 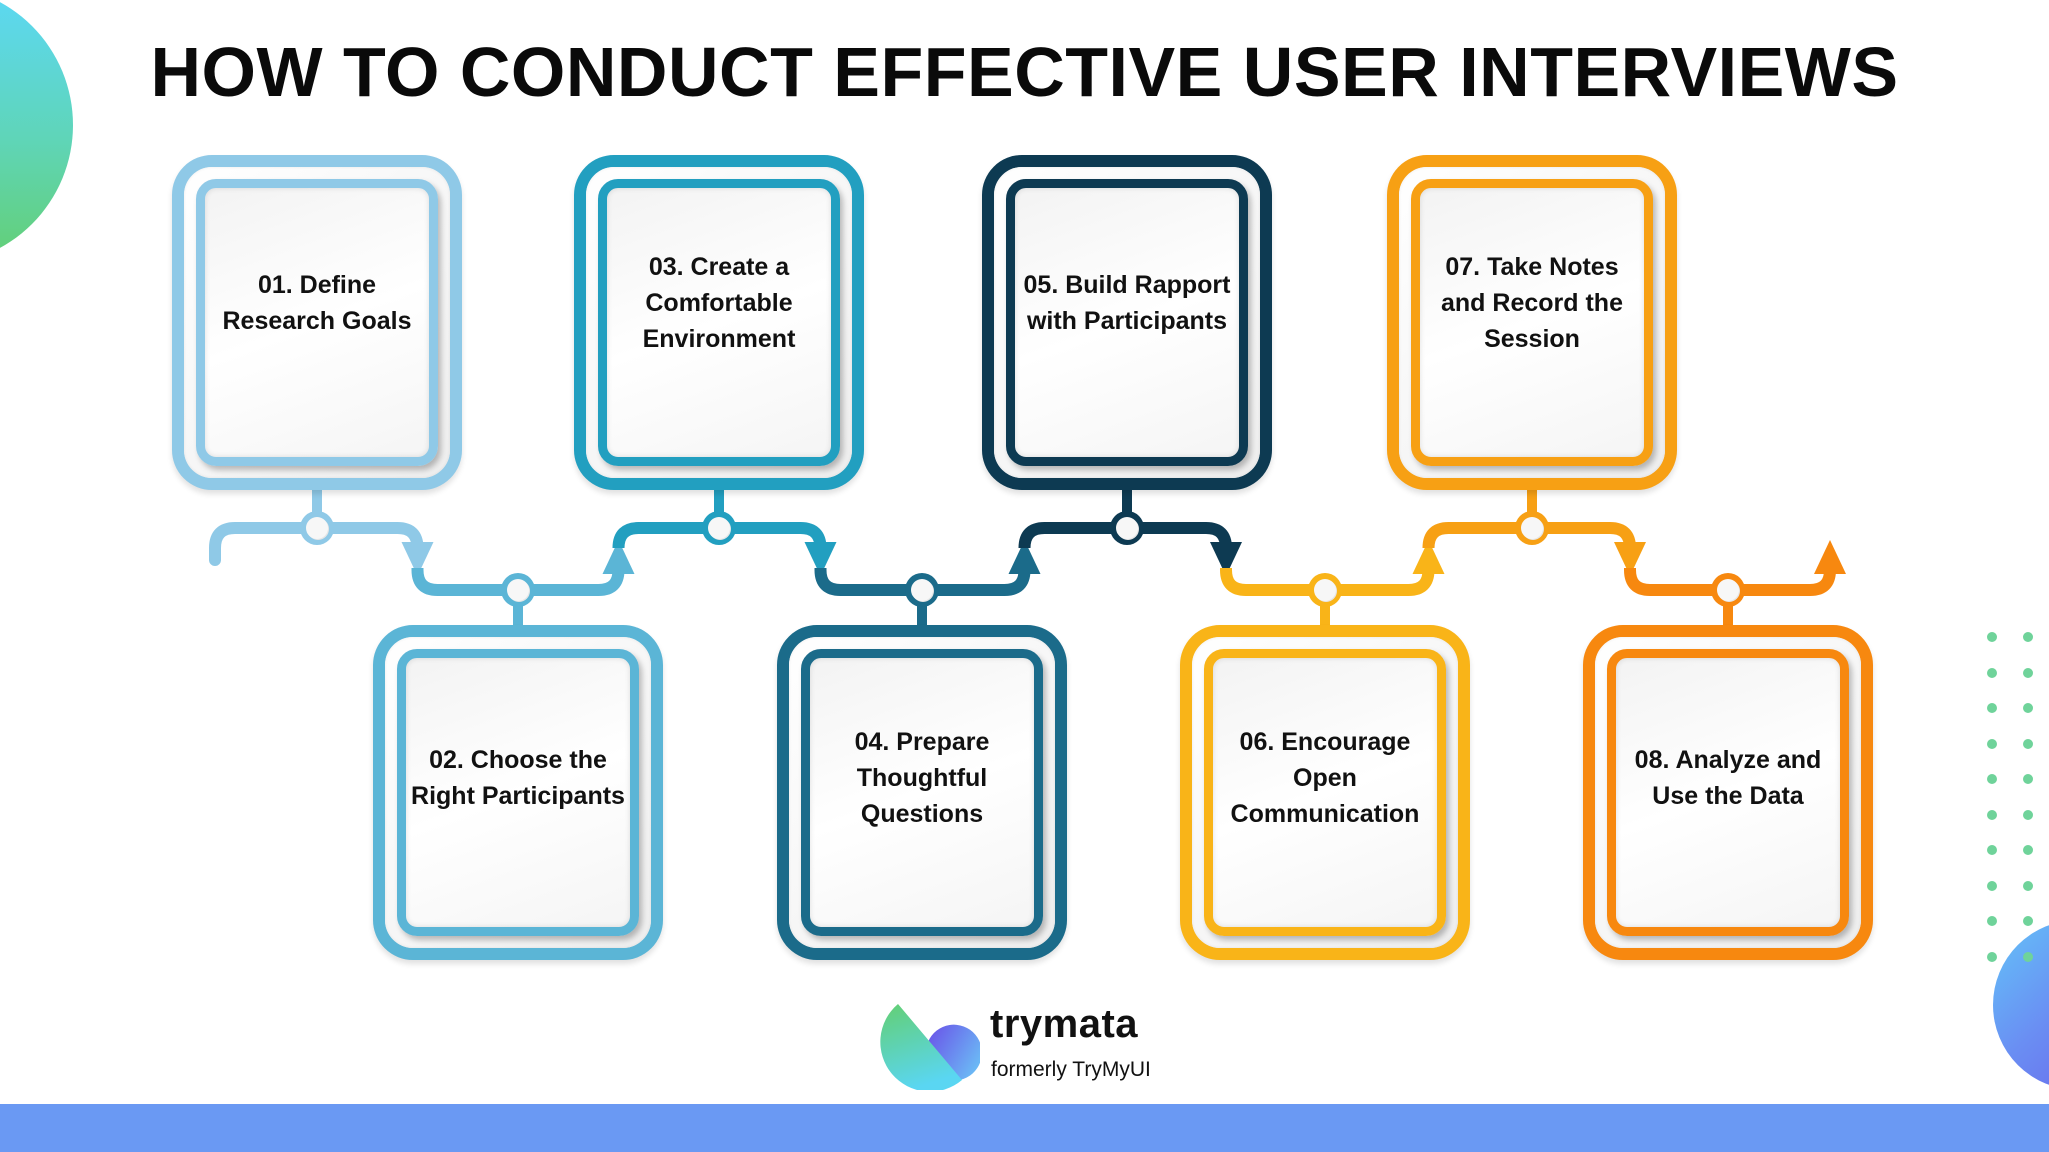 I want to click on step-card-panel: 03. Create a Comfortable Environment, so click(x=719, y=322).